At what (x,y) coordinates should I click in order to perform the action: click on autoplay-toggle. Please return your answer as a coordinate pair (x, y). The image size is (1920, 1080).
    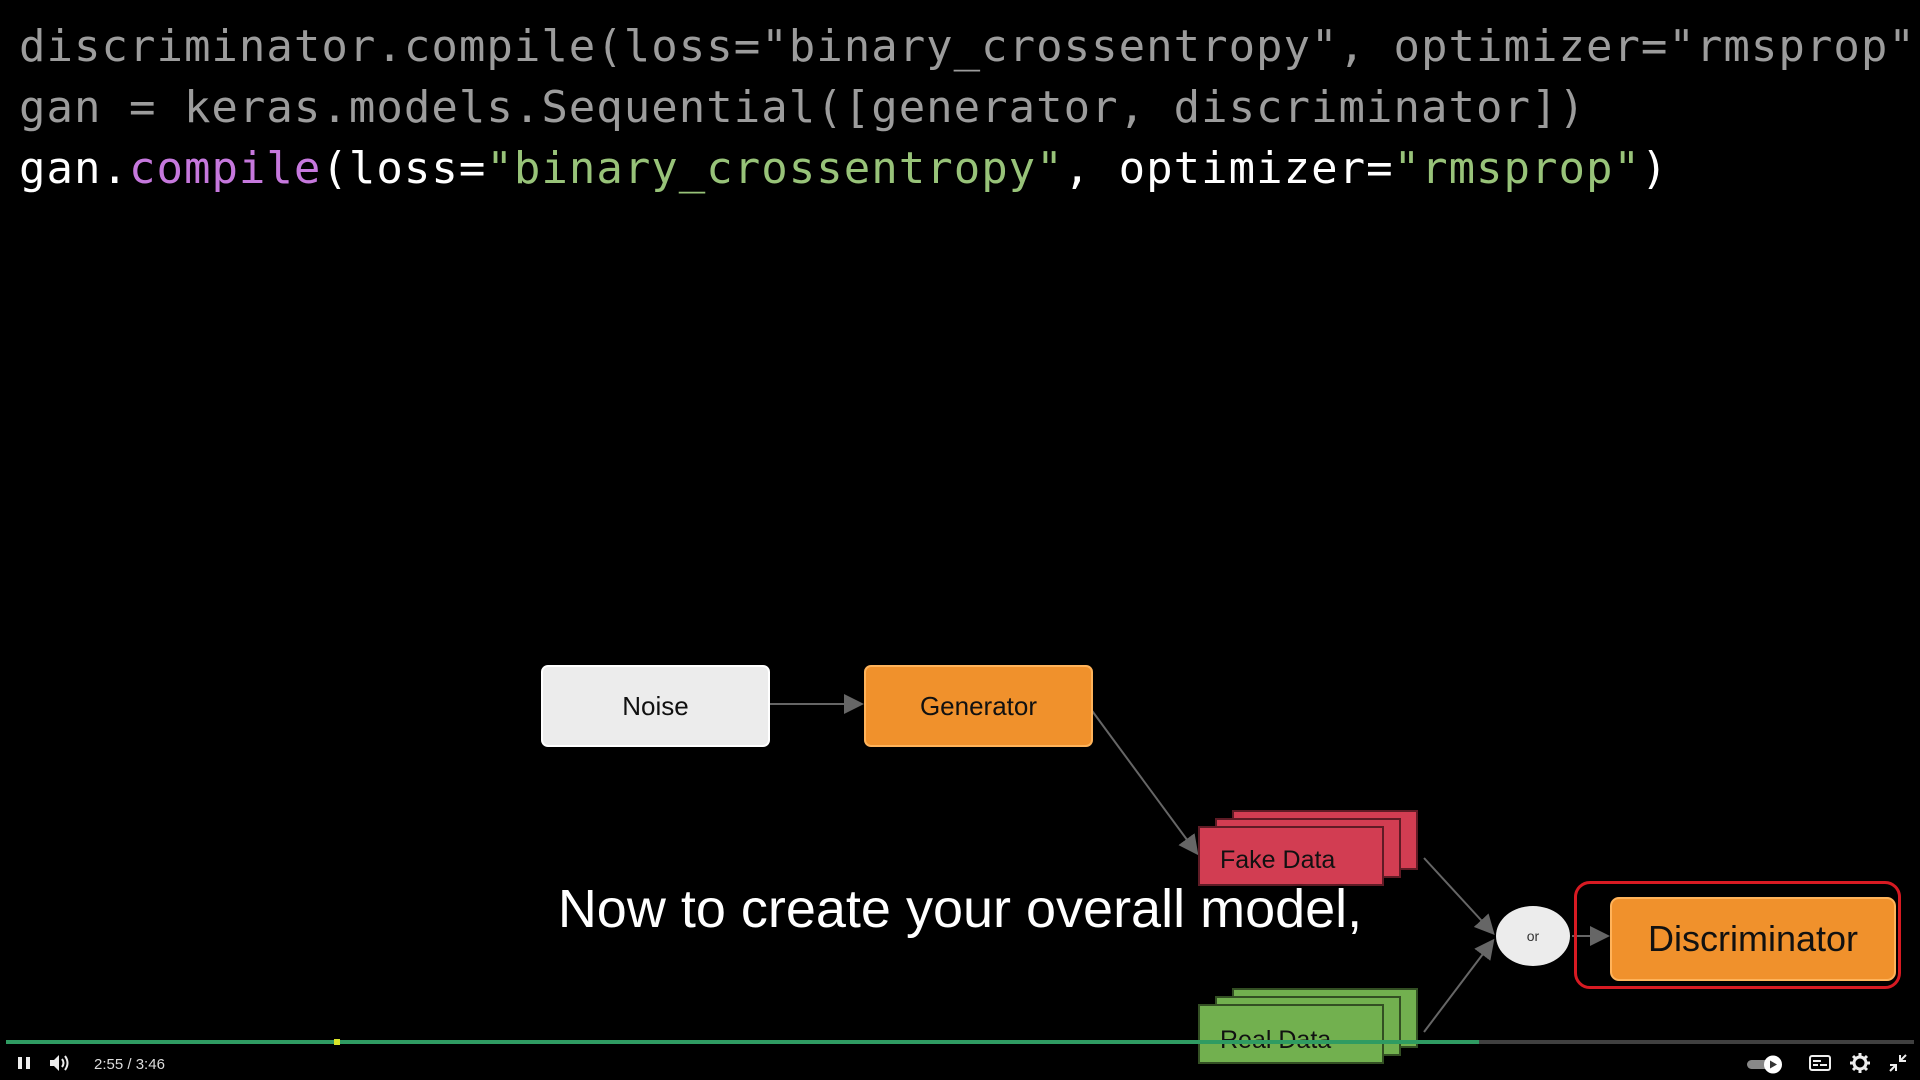
    Looking at the image, I should click on (1765, 1064).